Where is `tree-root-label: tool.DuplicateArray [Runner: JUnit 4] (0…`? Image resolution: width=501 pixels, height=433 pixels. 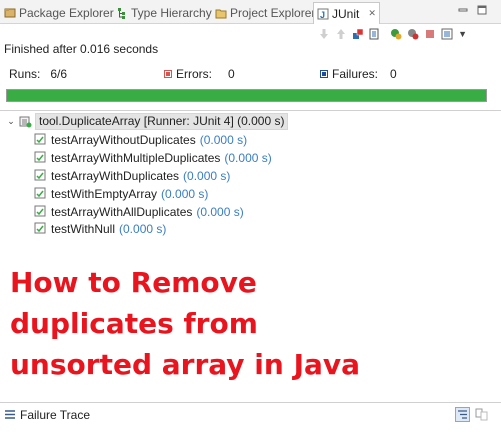 tree-root-label: tool.DuplicateArray [Runner: JUnit 4] (0… is located at coordinates (162, 121).